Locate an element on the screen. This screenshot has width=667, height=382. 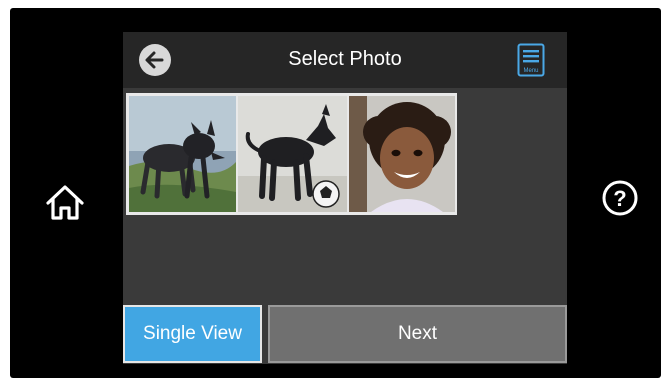
header-bar: Select Photo Menu is located at coordinates (345, 60).